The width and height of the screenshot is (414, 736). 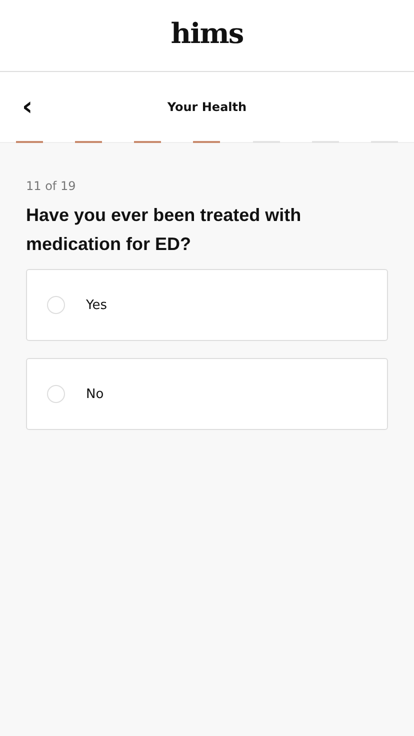 I want to click on option-label: No, so click(x=95, y=394).